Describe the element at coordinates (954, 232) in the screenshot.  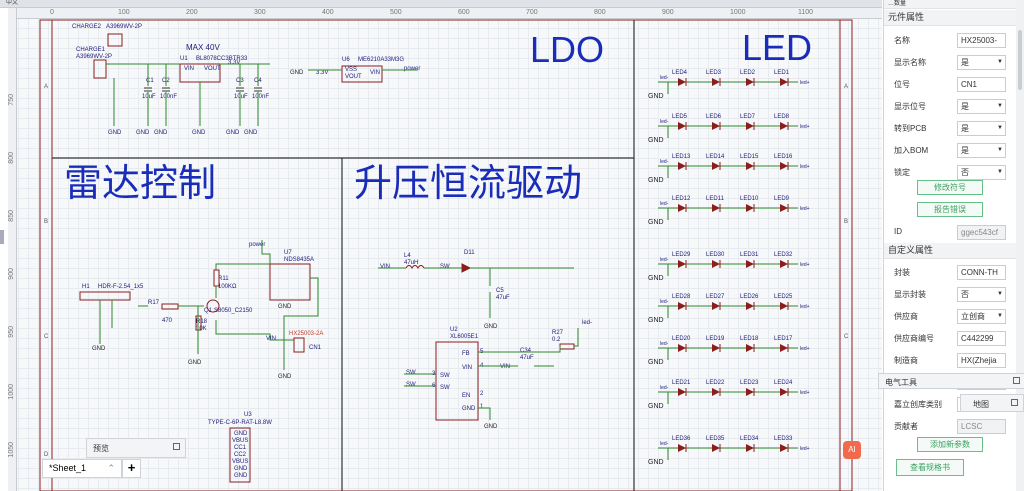
I see `id-row: ID ggec543cf` at that location.